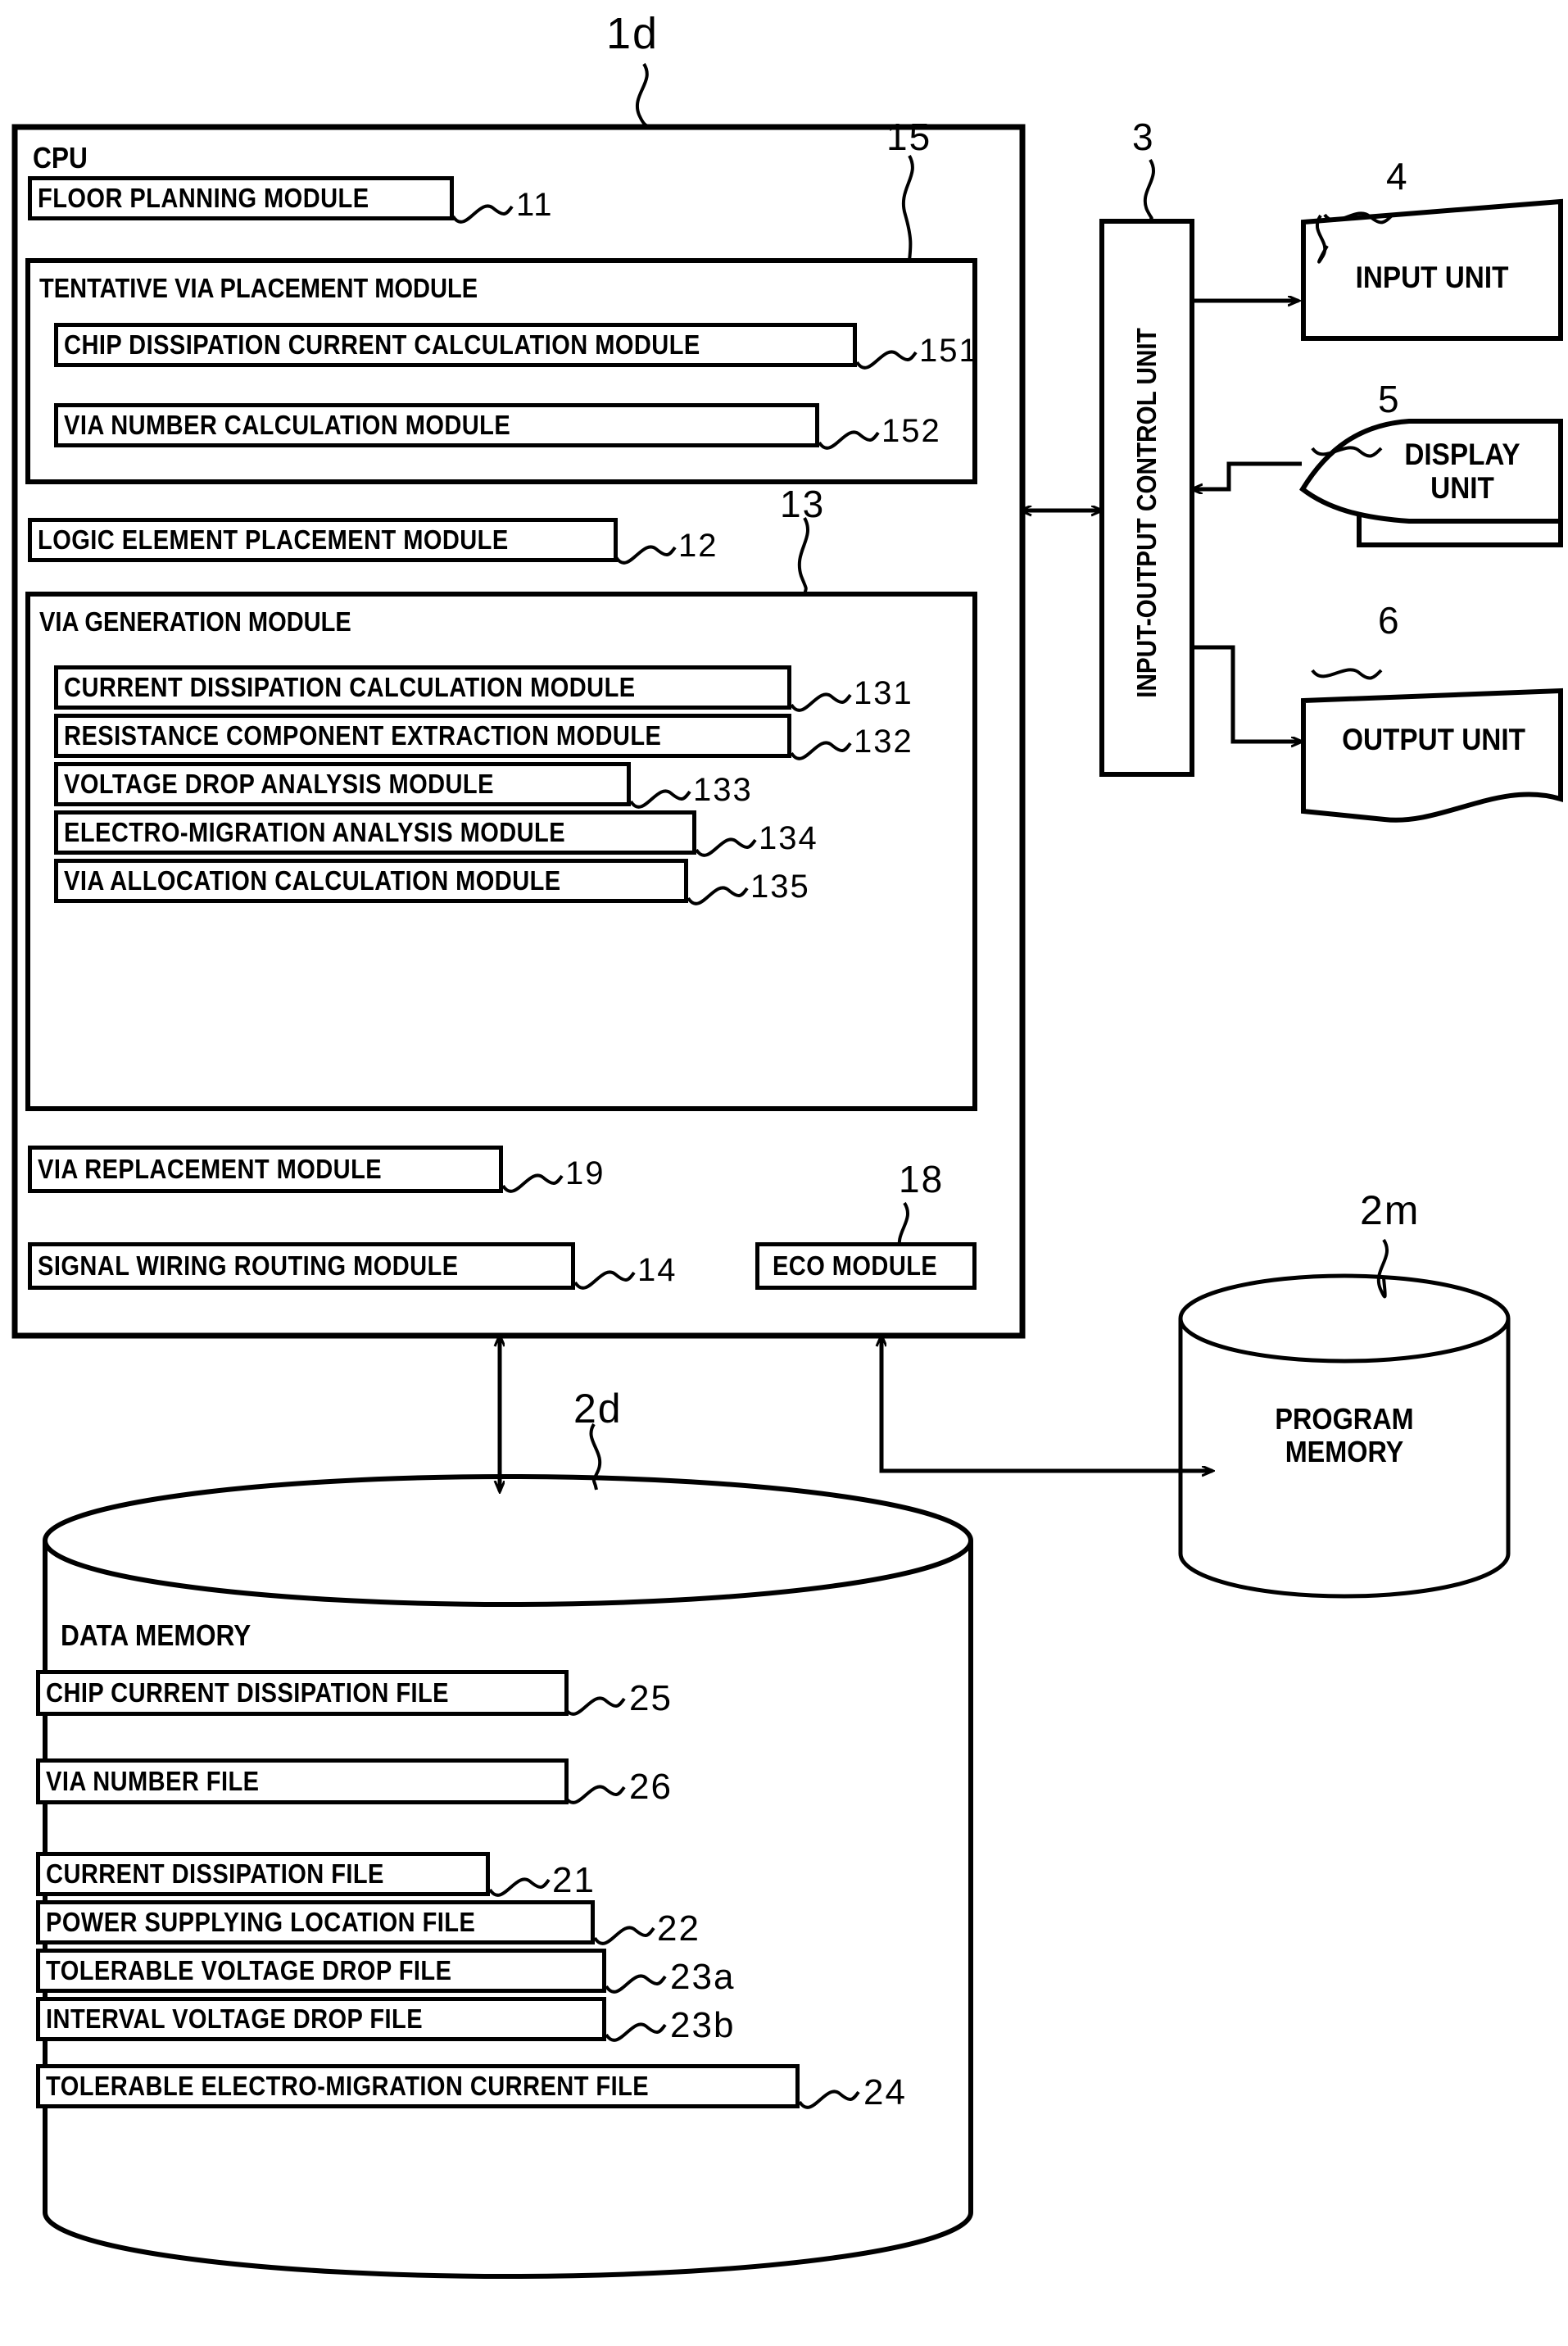 The width and height of the screenshot is (1568, 2346). Describe the element at coordinates (1389, 399) in the screenshot. I see `ref-5: 5` at that location.